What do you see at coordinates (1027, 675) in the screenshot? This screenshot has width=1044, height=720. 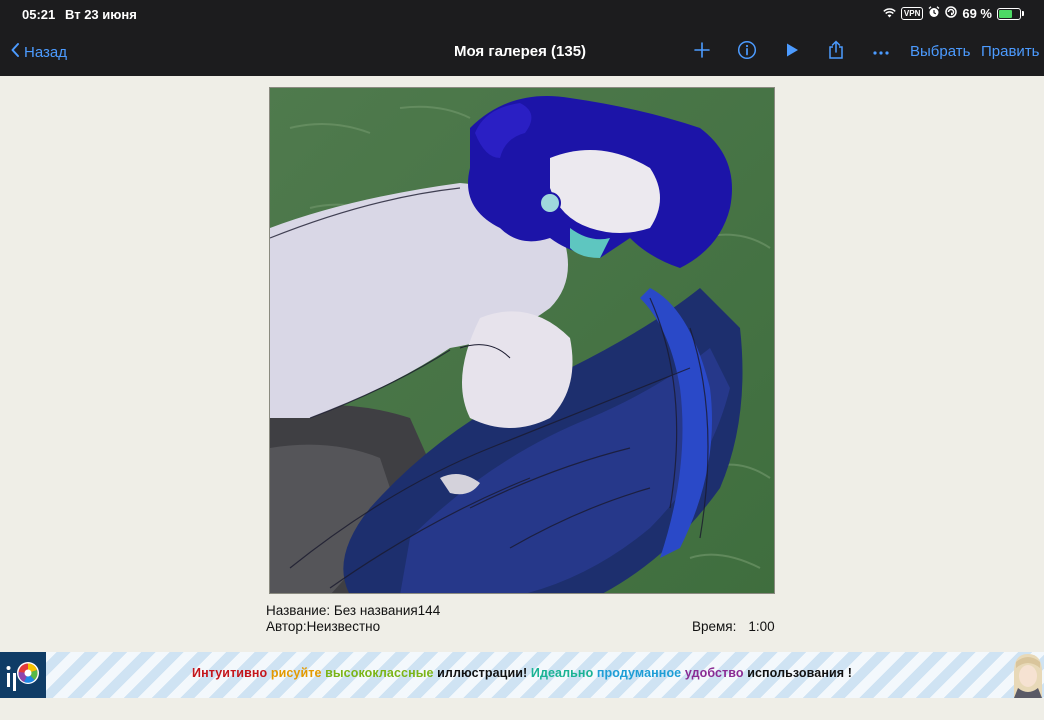 I see `banner-character-image` at bounding box center [1027, 675].